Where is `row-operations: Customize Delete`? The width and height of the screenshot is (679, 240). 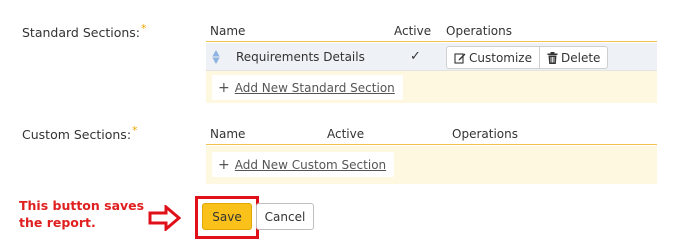 row-operations: Customize Delete is located at coordinates (527, 57).